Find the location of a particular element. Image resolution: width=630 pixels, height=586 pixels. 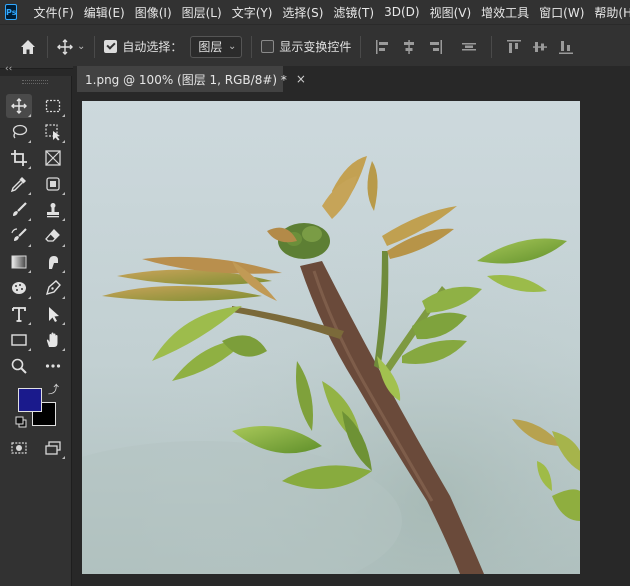

lasso-icon is located at coordinates (20, 131).